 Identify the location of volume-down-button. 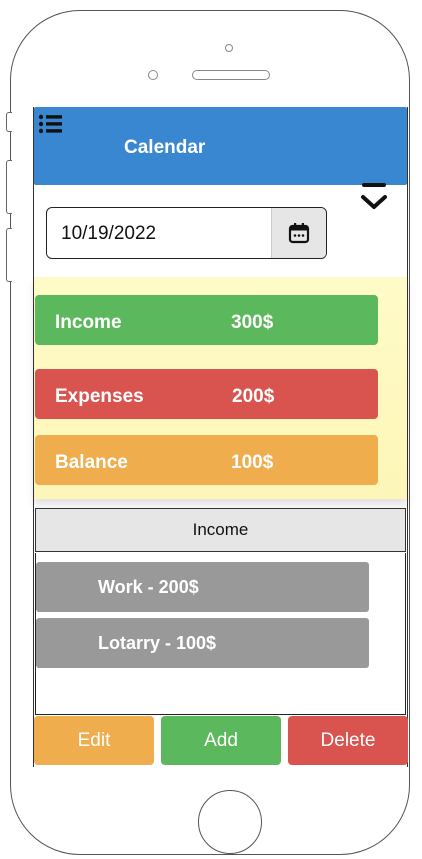
(9, 255).